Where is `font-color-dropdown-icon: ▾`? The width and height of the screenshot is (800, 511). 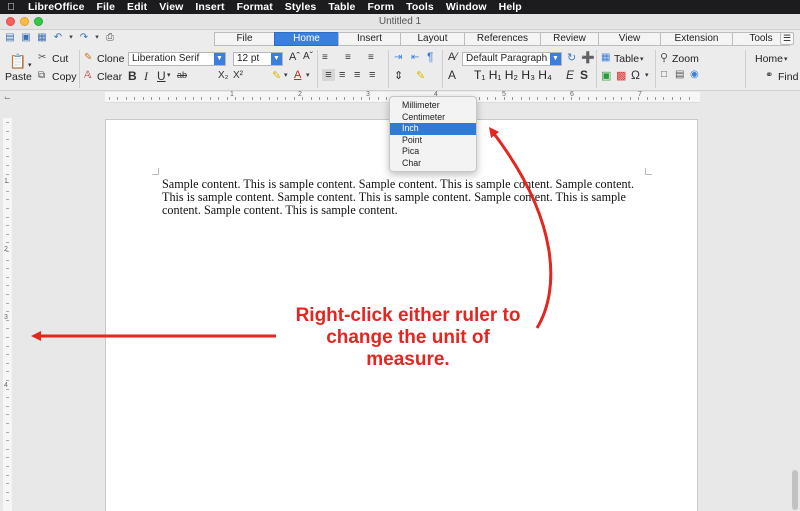 font-color-dropdown-icon: ▾ is located at coordinates (308, 75).